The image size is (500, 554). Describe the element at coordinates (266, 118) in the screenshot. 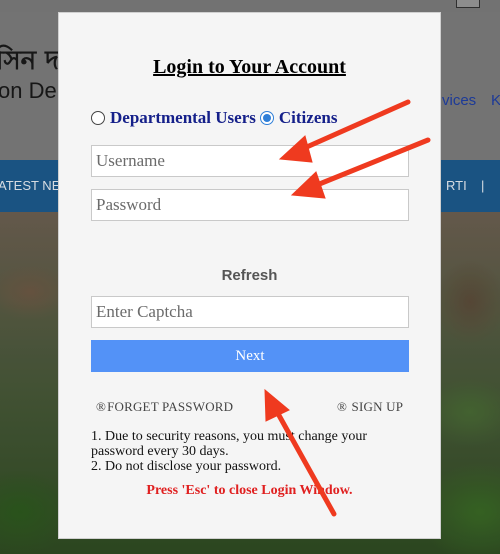

I see `radio-citizens` at that location.